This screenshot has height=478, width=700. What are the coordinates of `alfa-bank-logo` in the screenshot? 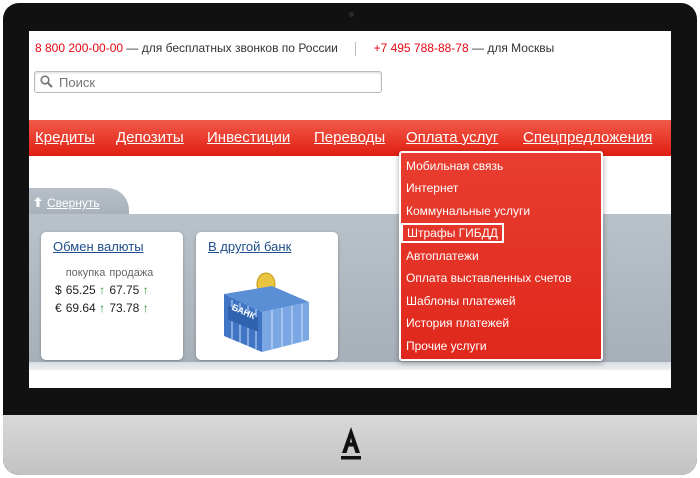 It's located at (351, 443).